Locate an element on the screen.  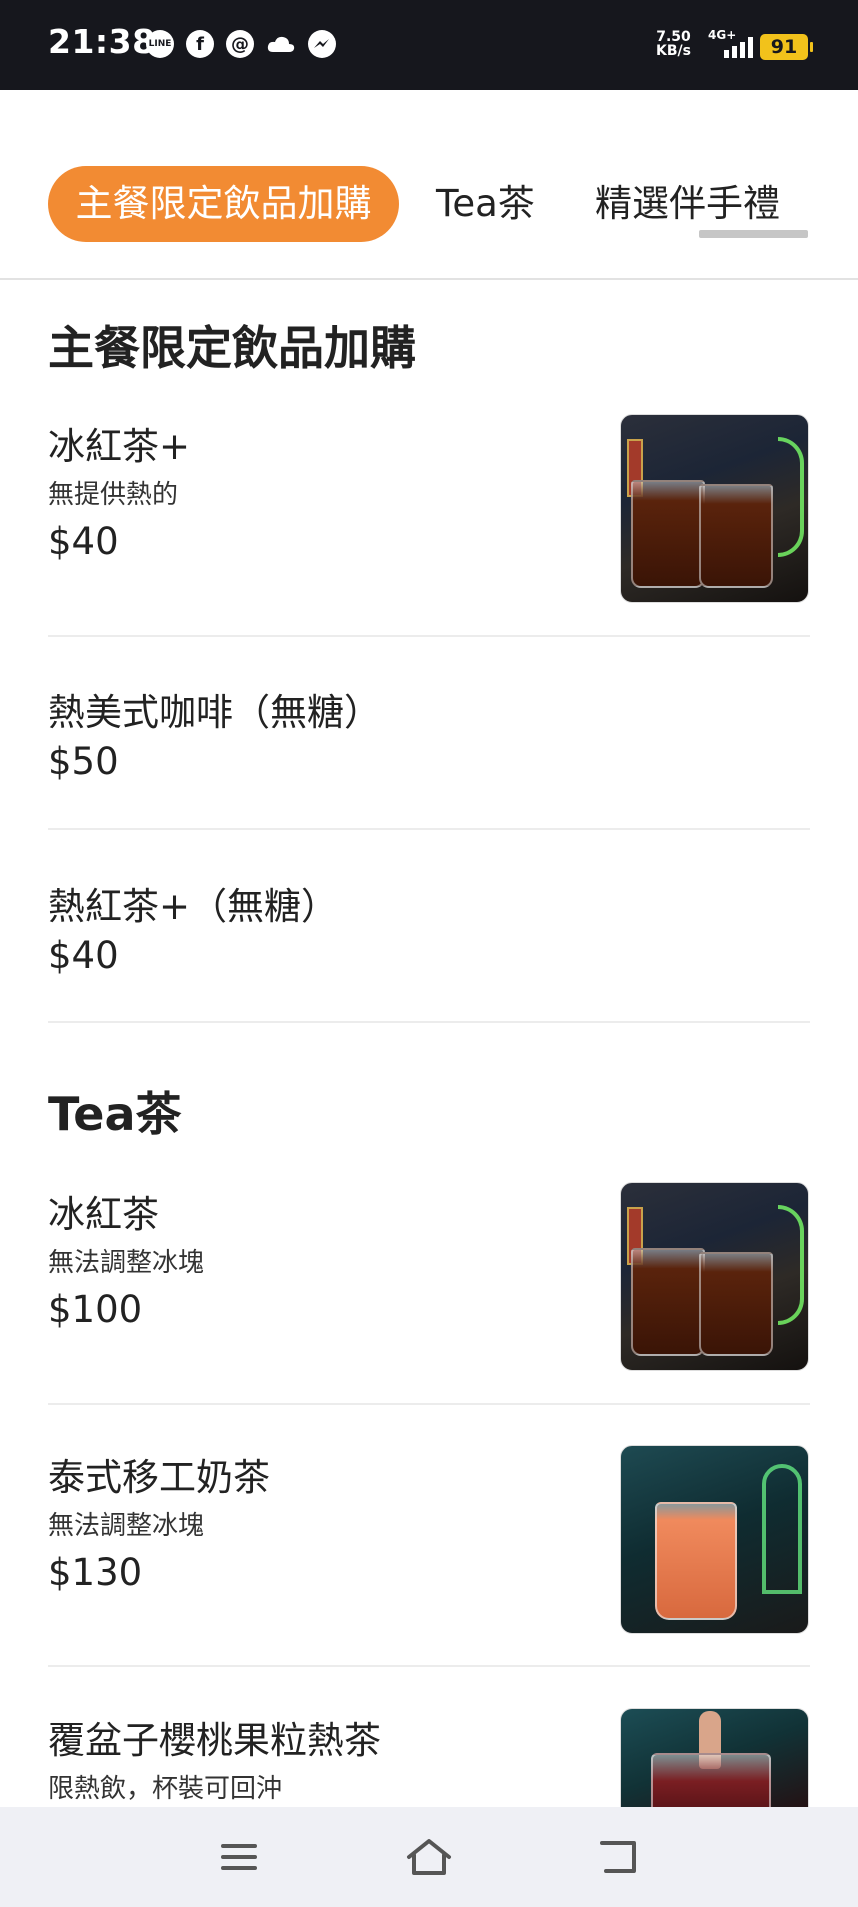
status-time: 21:38 is located at coordinates (102, 41).